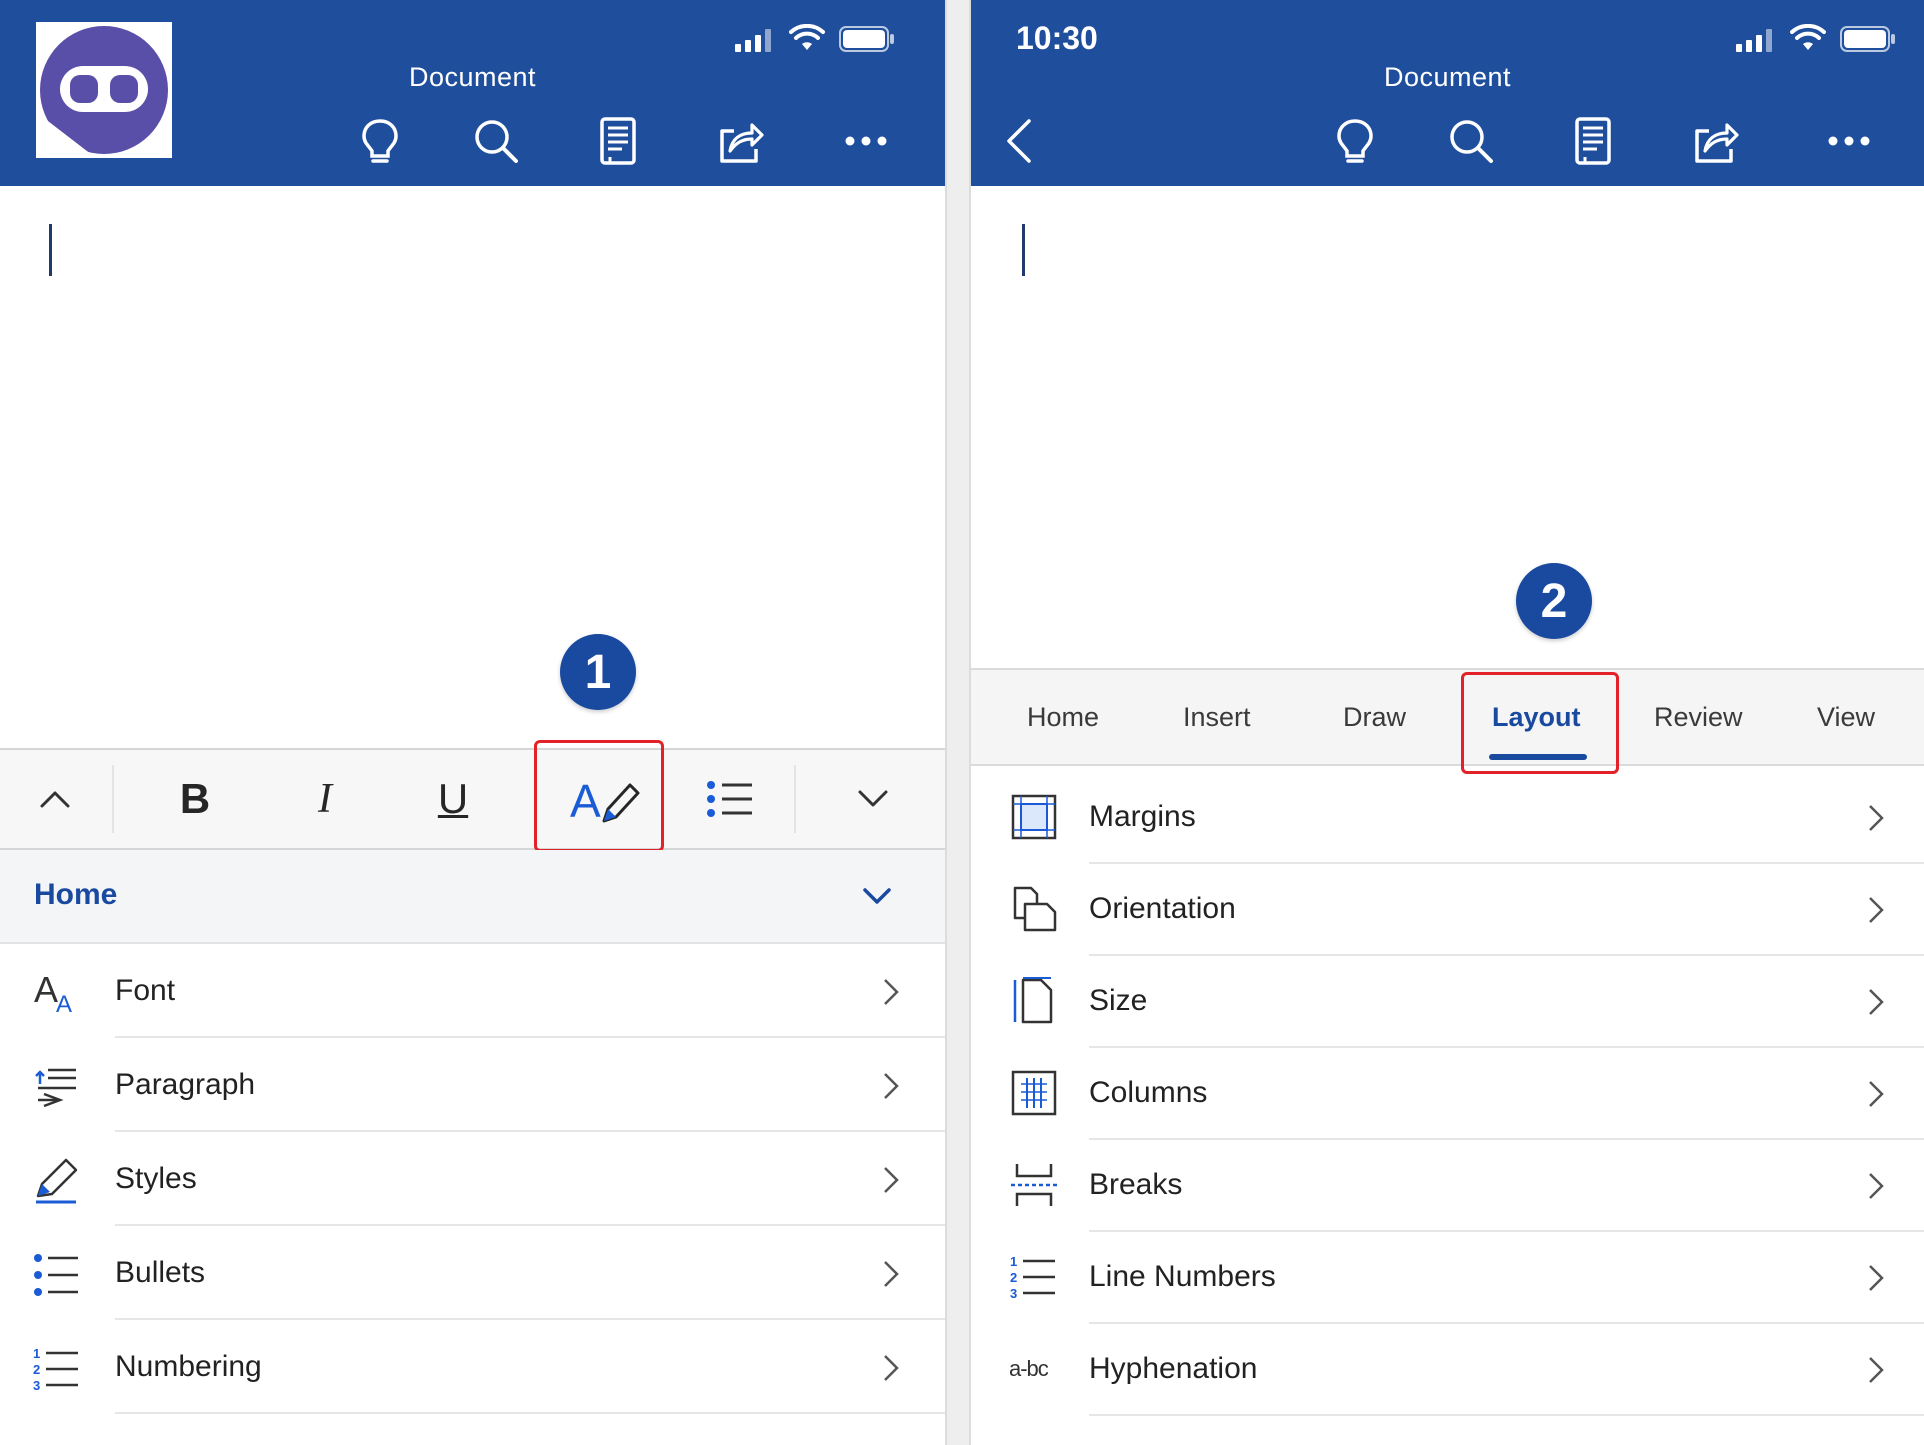 This screenshot has width=1924, height=1445. I want to click on app-header: Document, so click(472, 93).